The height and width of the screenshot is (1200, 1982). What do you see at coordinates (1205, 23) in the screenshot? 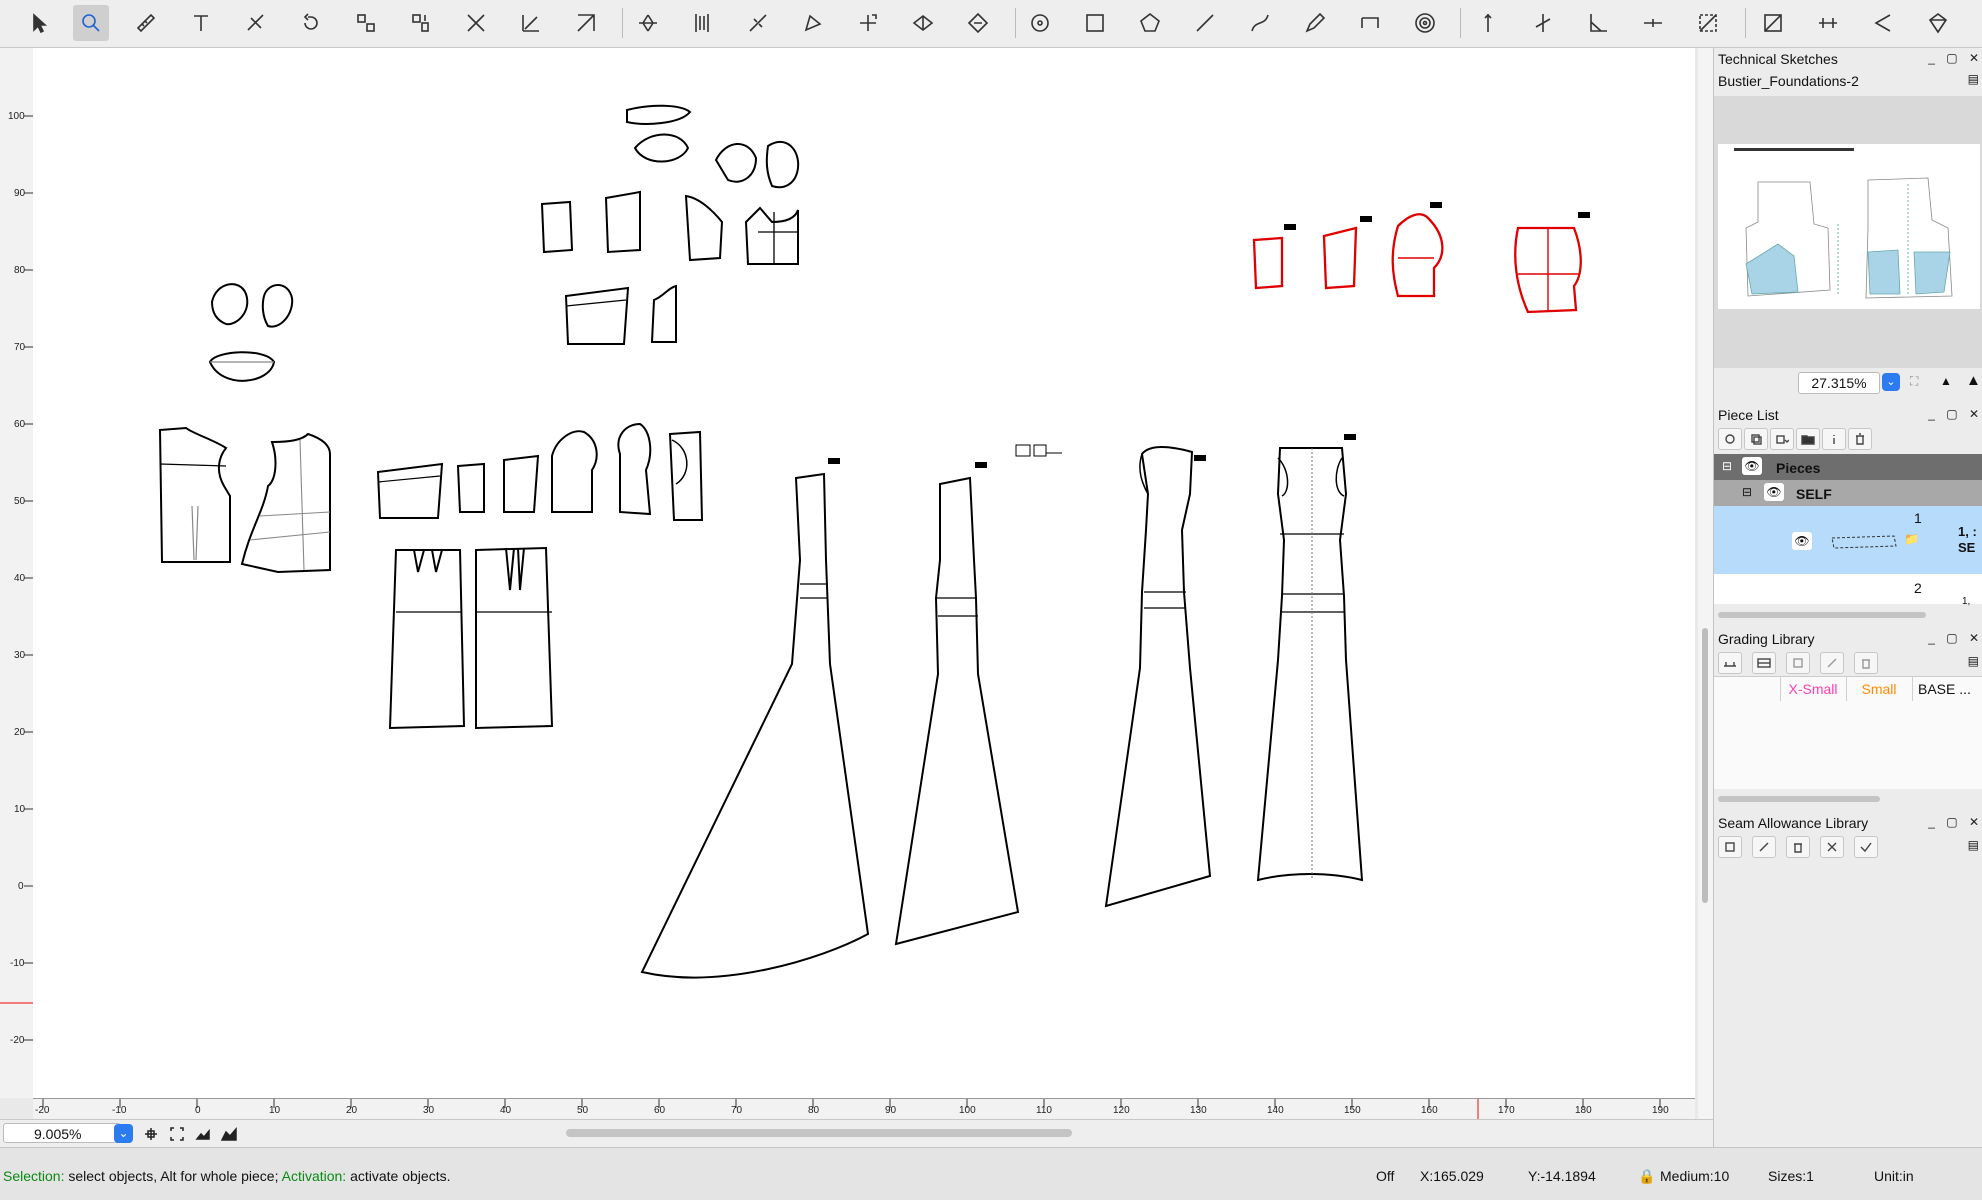
I see `line-tool-icon` at bounding box center [1205, 23].